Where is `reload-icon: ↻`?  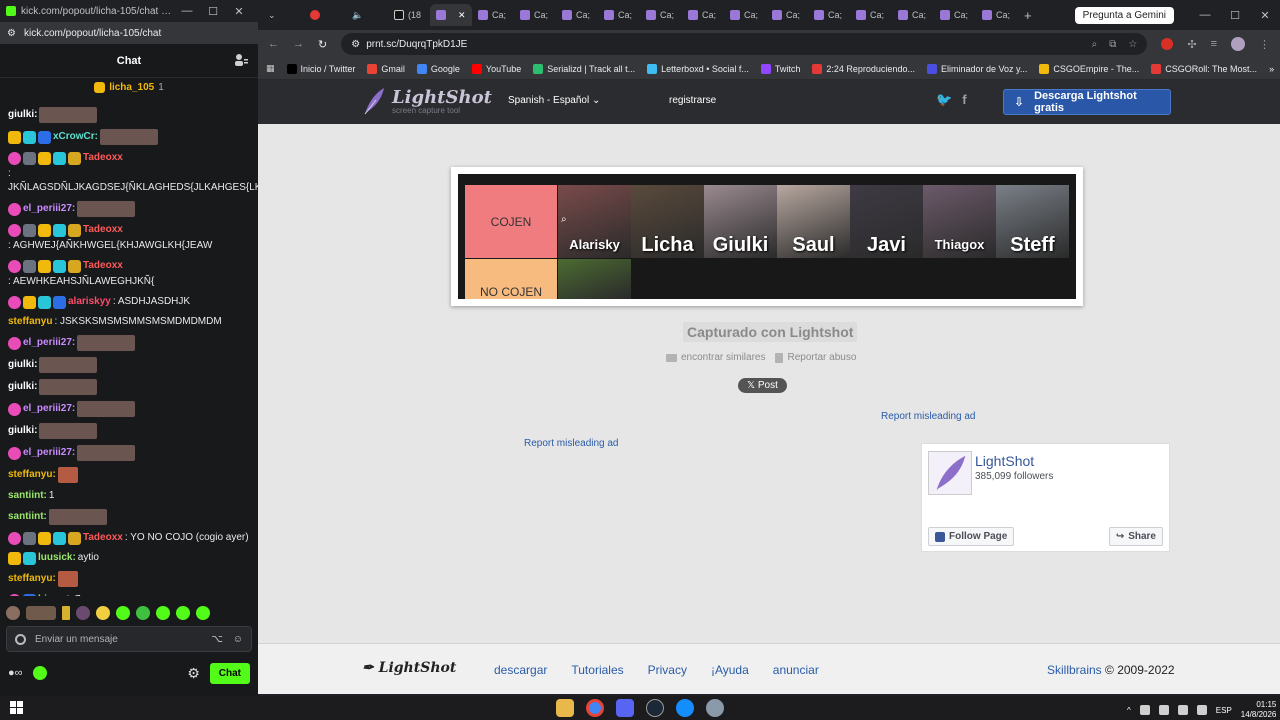
reload-icon: ↻ is located at coordinates (322, 44).